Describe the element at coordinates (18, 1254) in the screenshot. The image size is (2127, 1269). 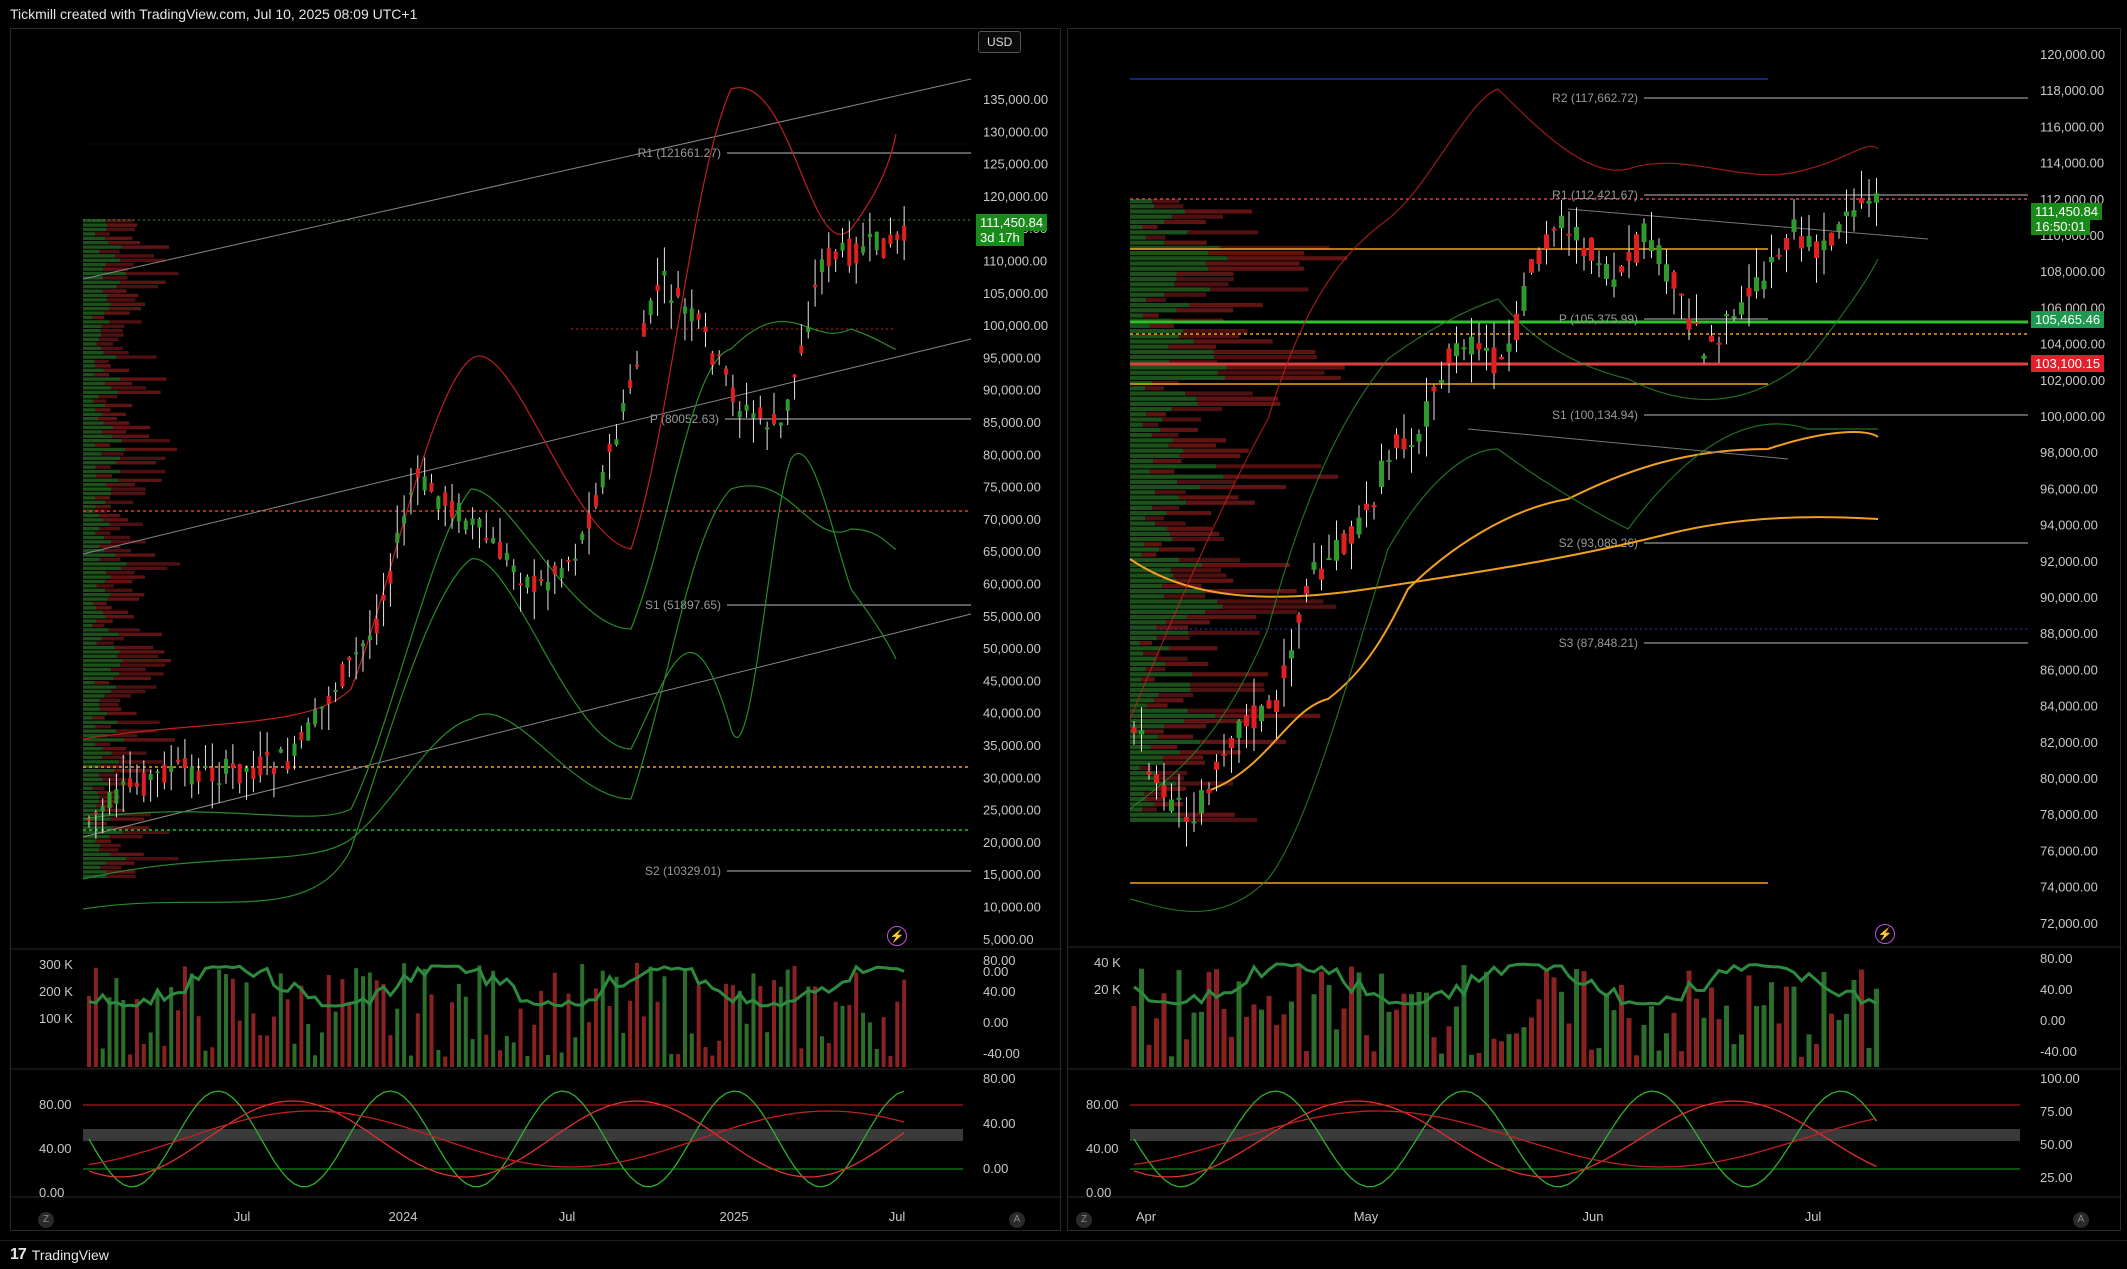
I see `tradingview-logo-icon: 17` at that location.